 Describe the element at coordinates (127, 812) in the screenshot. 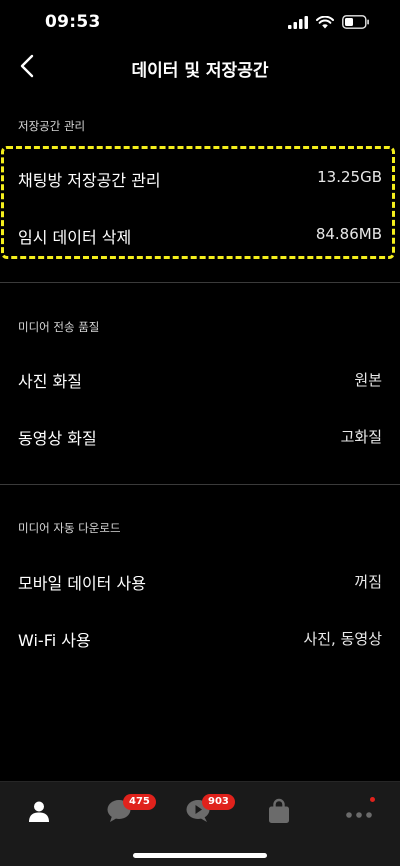

I see `tab-chats: 475` at that location.